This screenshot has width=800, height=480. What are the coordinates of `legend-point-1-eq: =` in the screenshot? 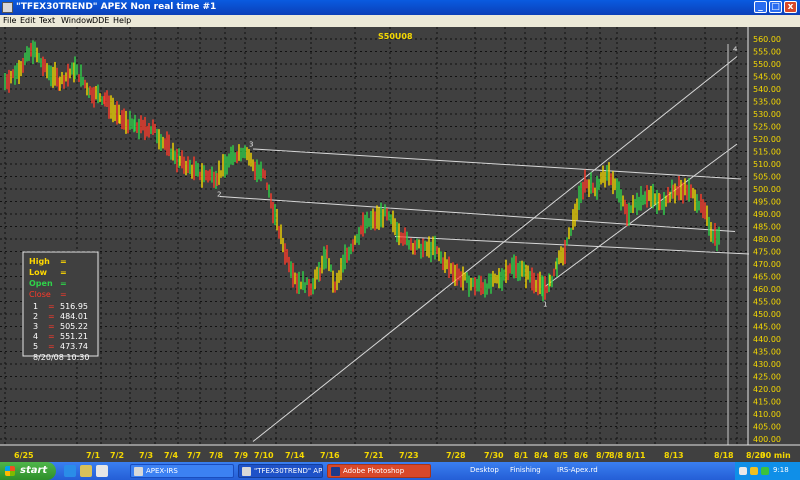 It's located at (51, 306).